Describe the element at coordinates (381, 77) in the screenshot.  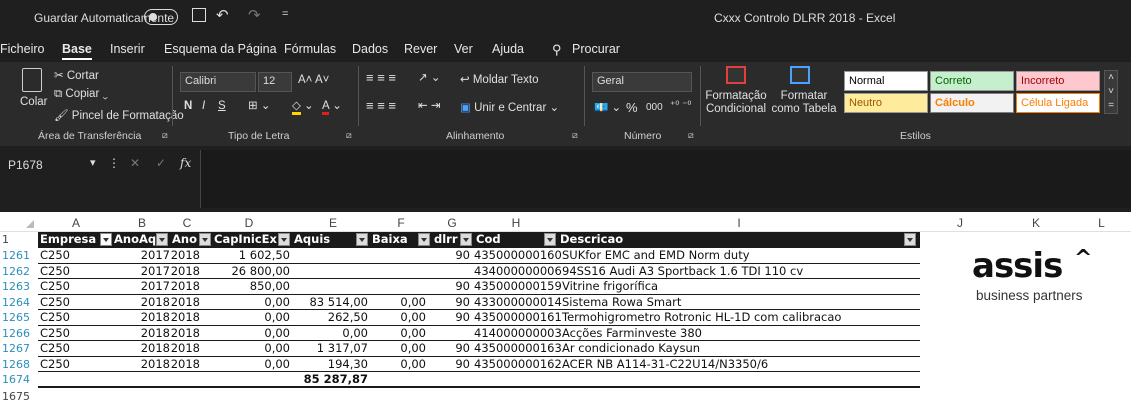
I see `vertical-align-icons: ≡ ≡ ≡` at that location.